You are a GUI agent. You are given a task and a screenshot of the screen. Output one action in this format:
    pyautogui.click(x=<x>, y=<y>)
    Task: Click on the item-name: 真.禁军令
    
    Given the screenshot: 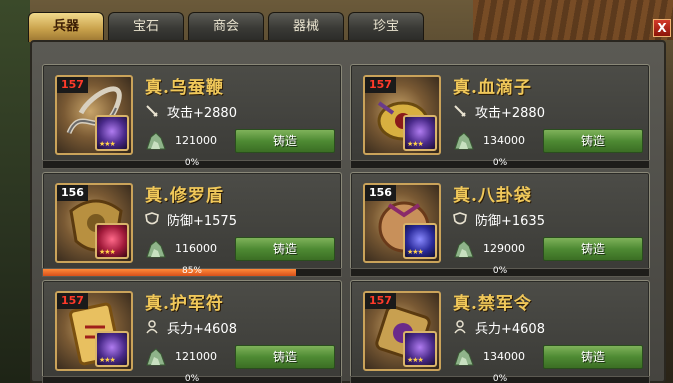 What is the action you would take?
    pyautogui.click(x=492, y=304)
    